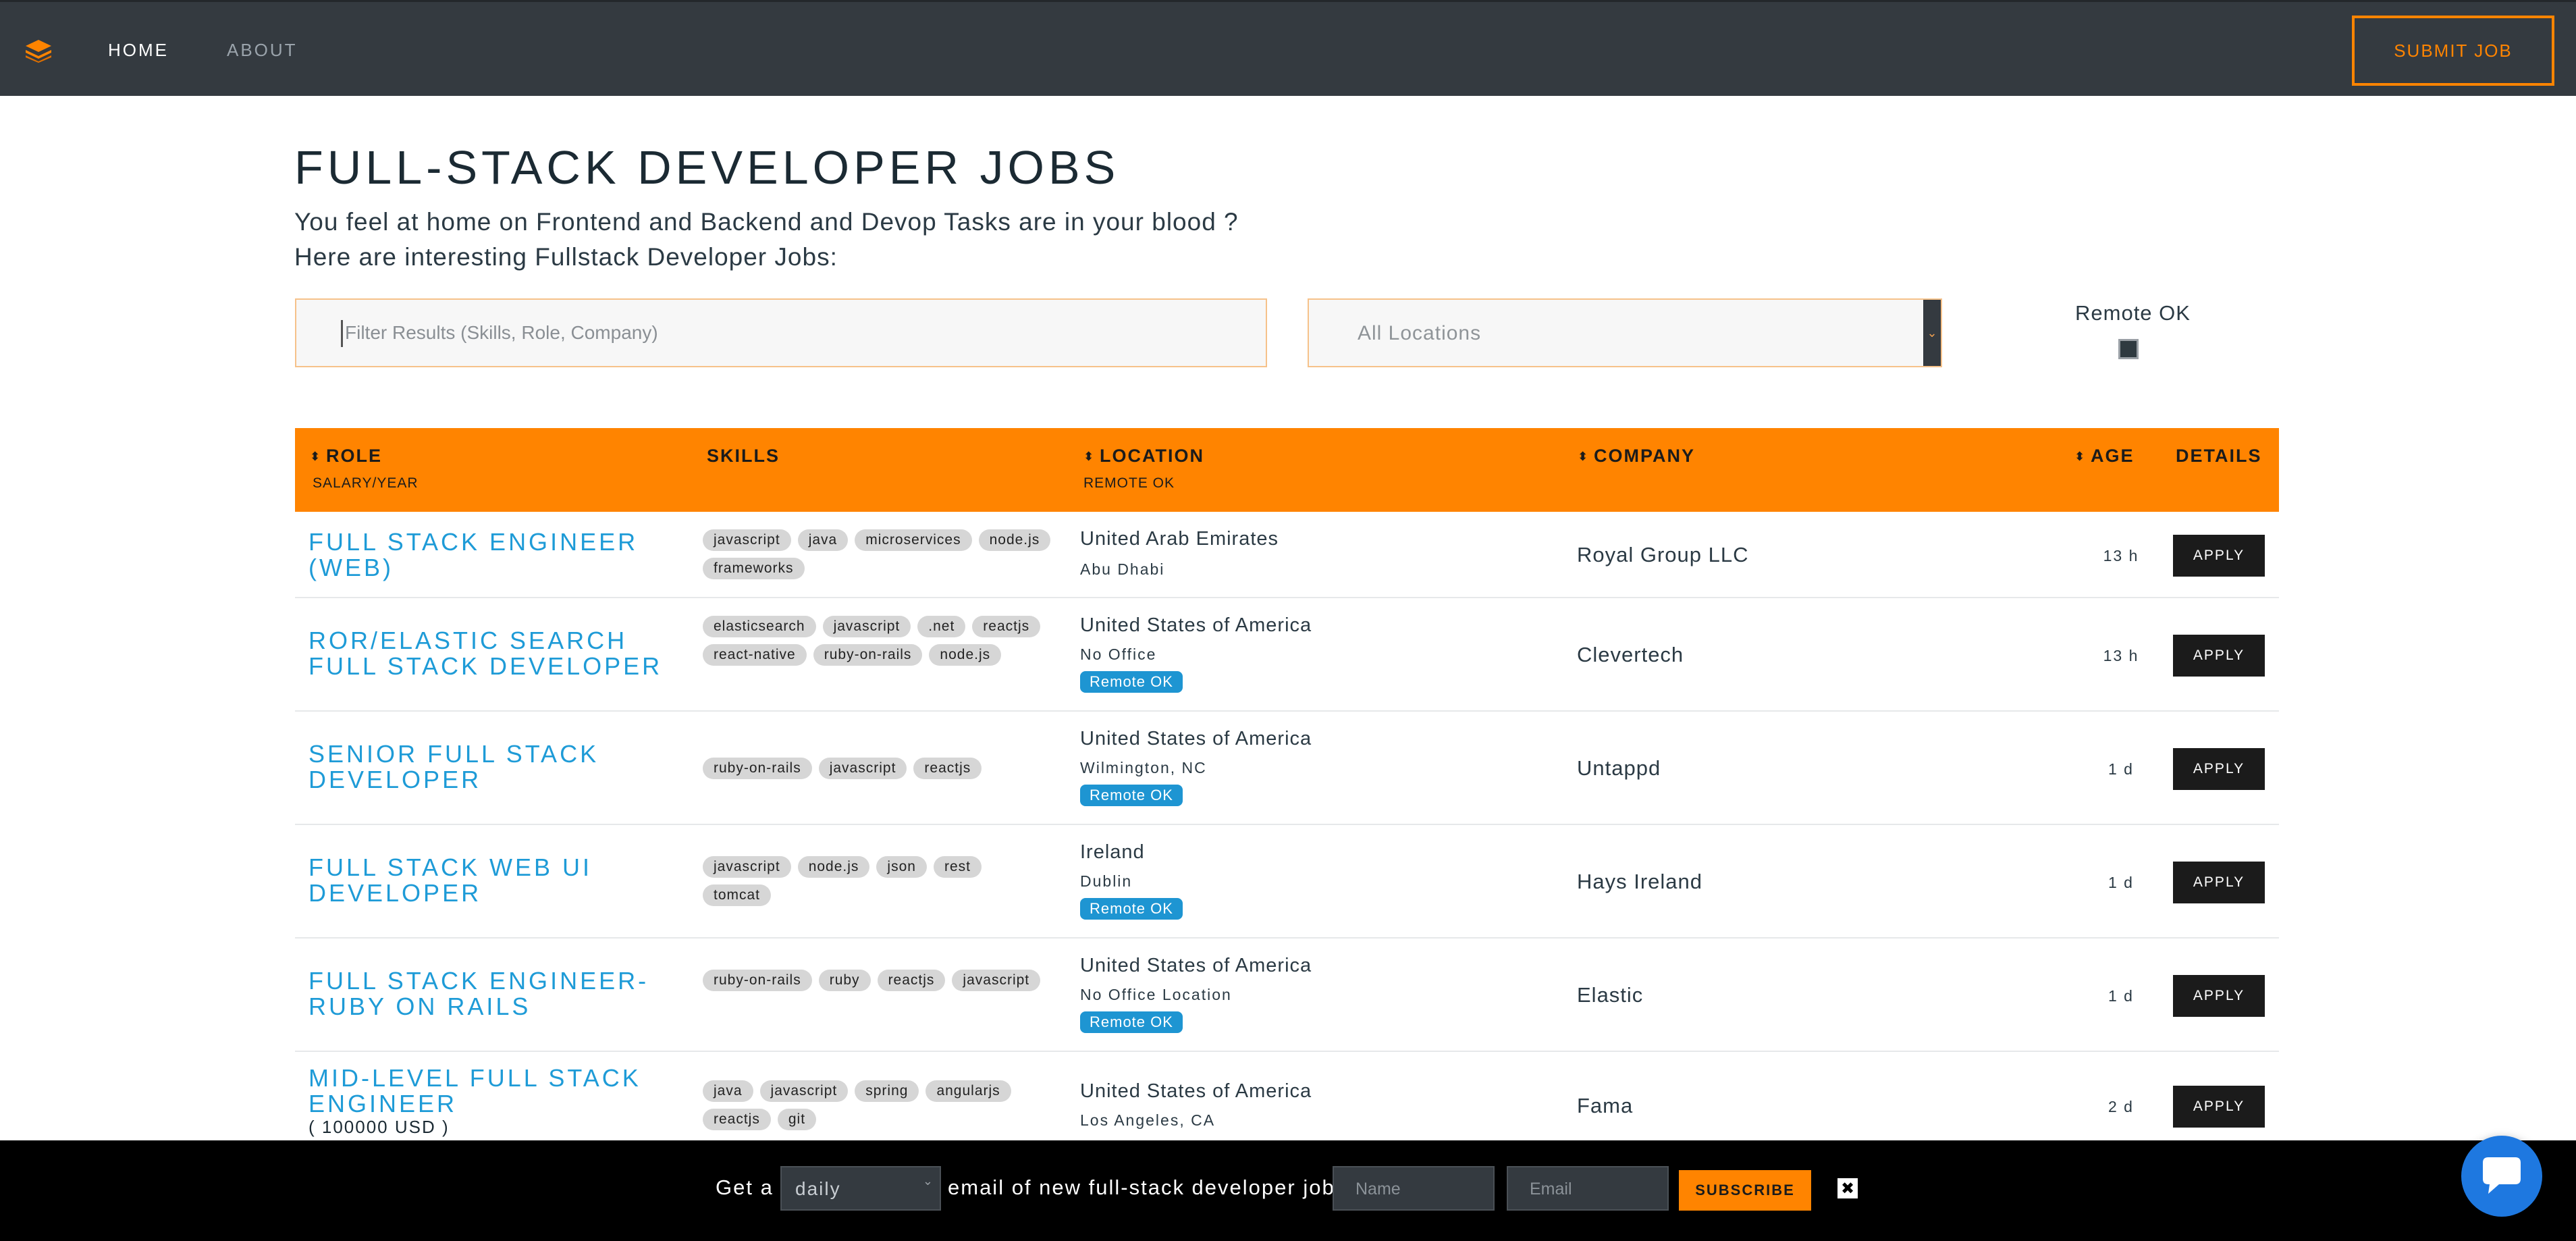 Image resolution: width=2576 pixels, height=1241 pixels. What do you see at coordinates (861, 1188) in the screenshot?
I see `frequency-select: daily ⌄` at bounding box center [861, 1188].